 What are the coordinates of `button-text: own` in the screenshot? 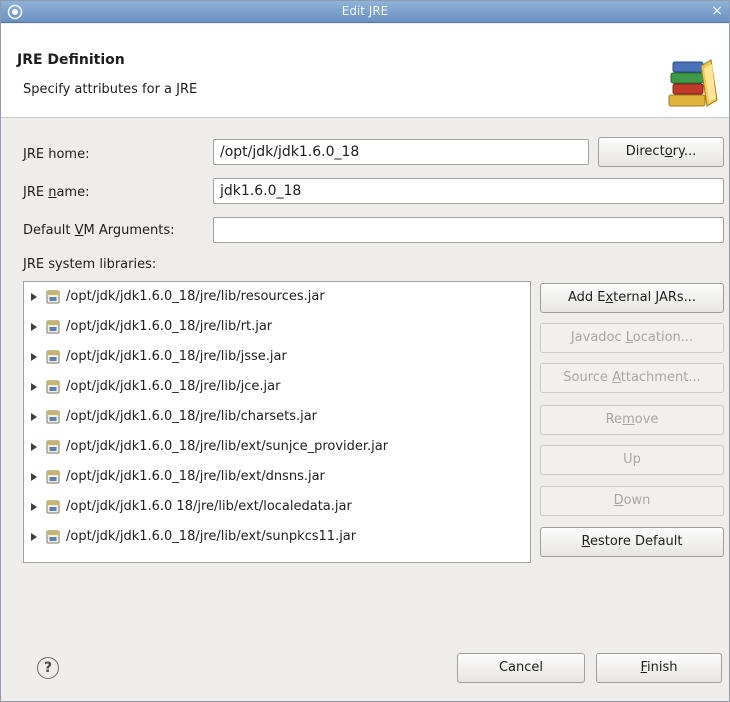 It's located at (637, 500).